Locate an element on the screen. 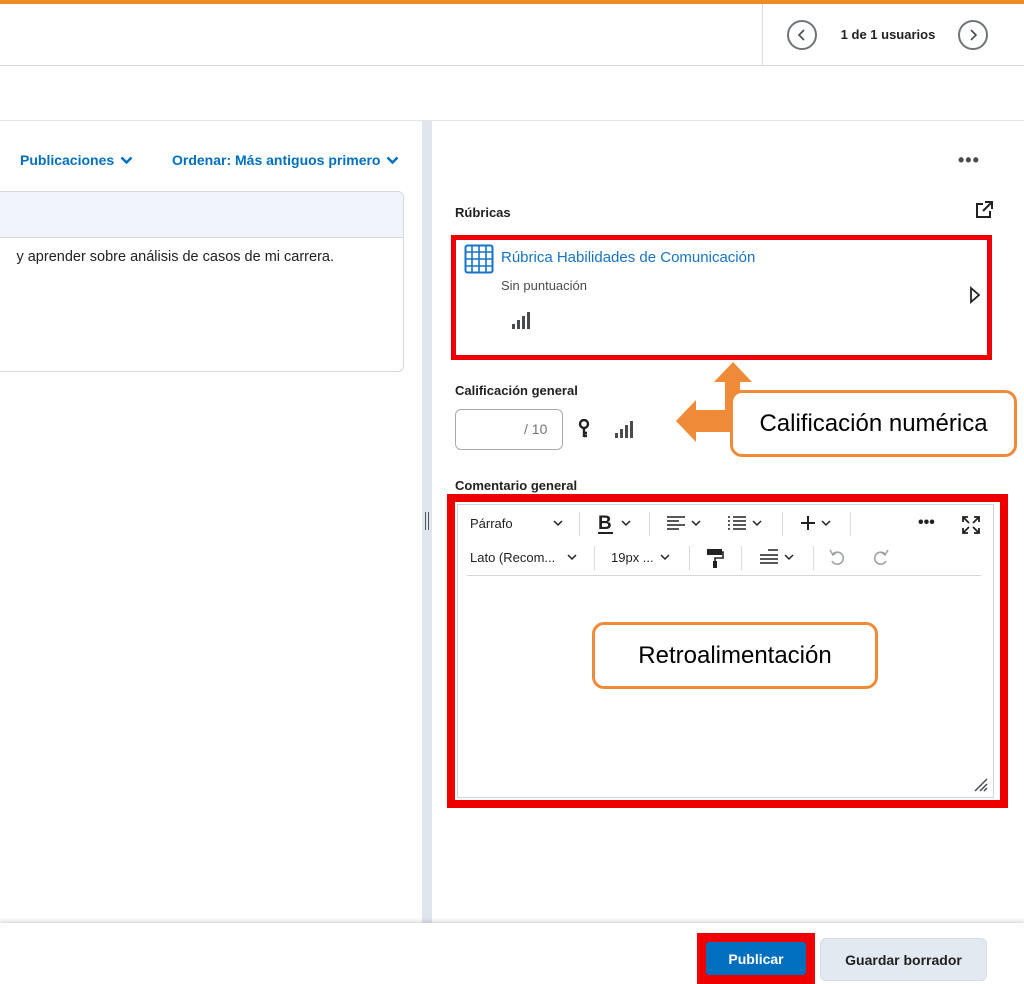 This screenshot has height=984, width=1024. align-button is located at coordinates (684, 523).